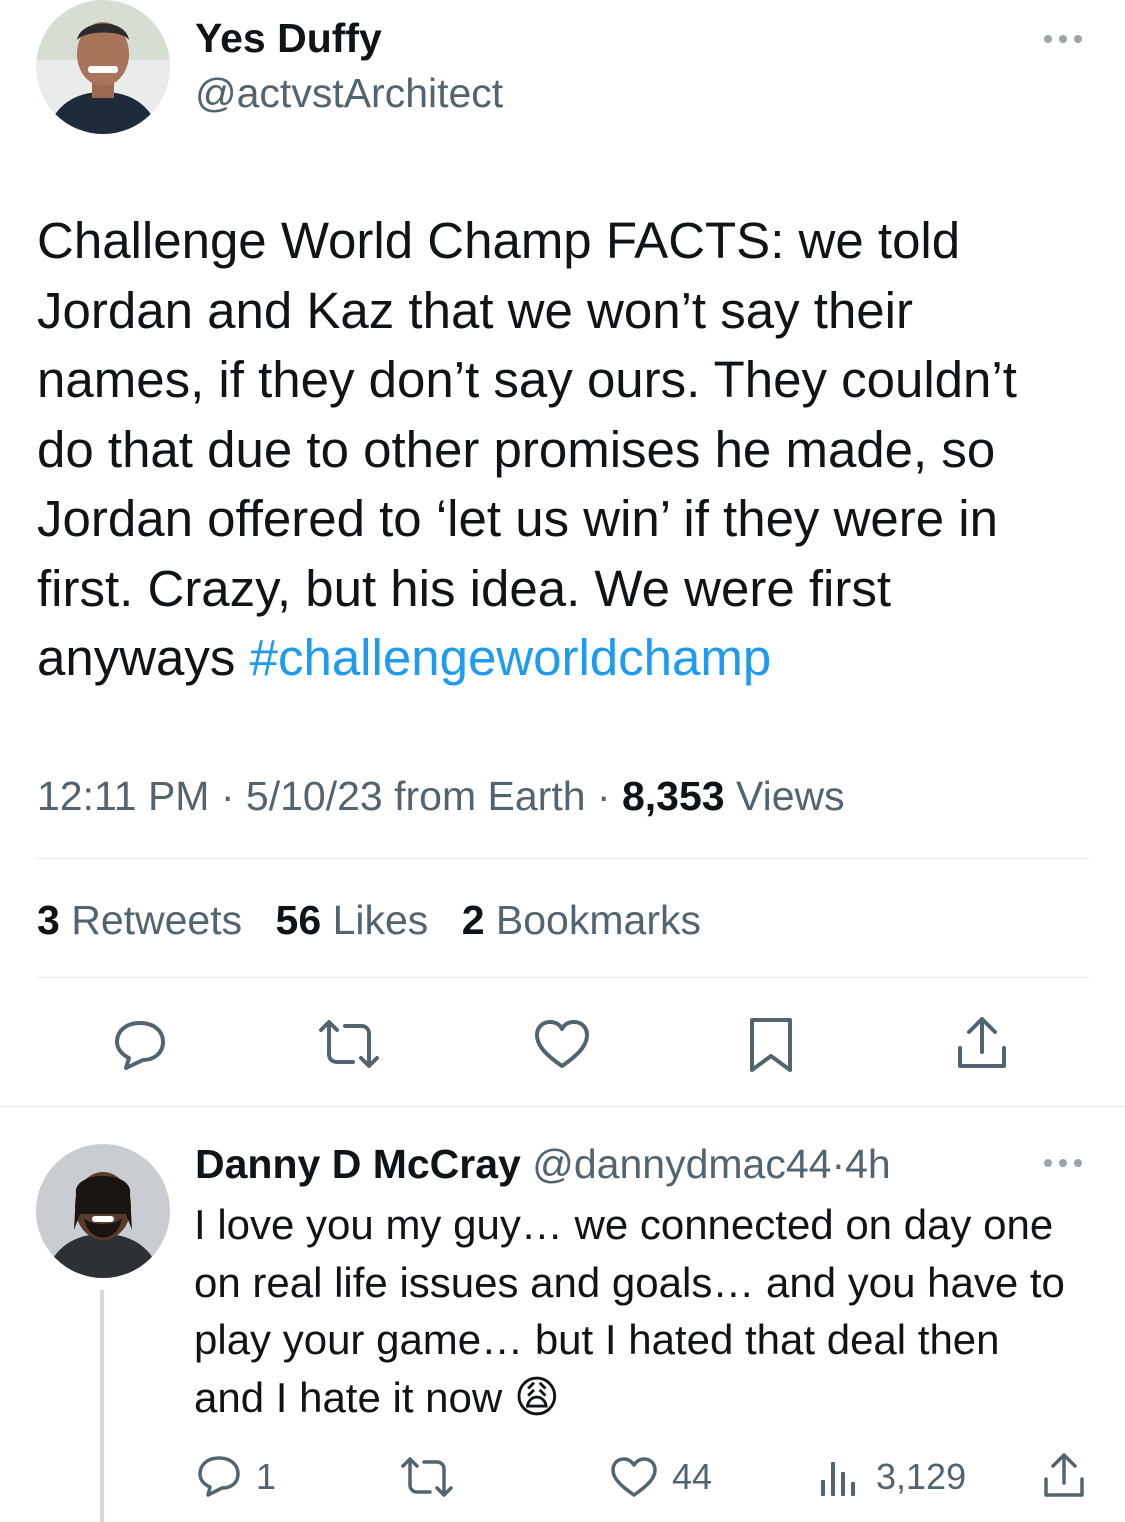  What do you see at coordinates (102, 1406) in the screenshot?
I see `thread-line` at bounding box center [102, 1406].